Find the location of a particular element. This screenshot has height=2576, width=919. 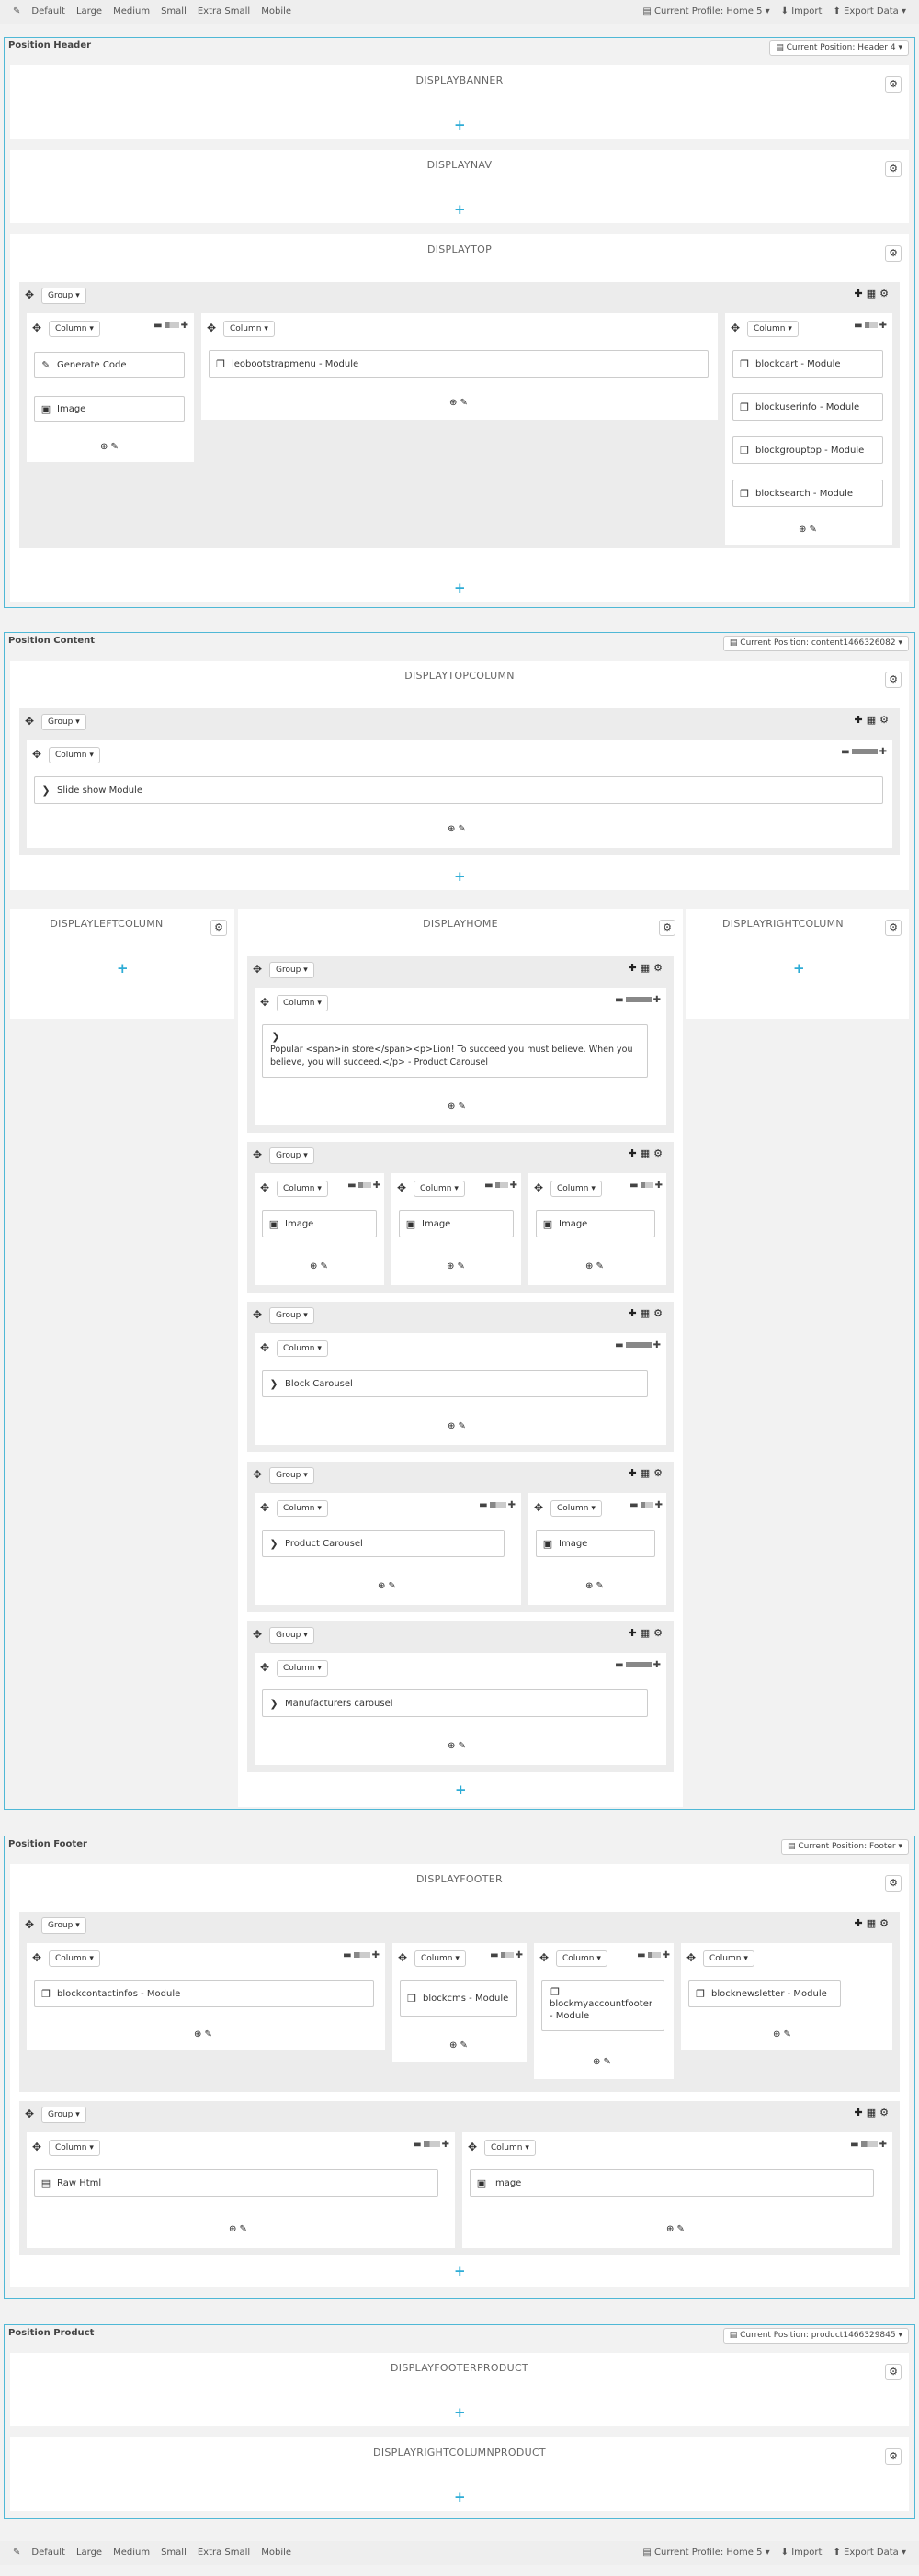

device-extra-small: Extra Small is located at coordinates (223, 2553).